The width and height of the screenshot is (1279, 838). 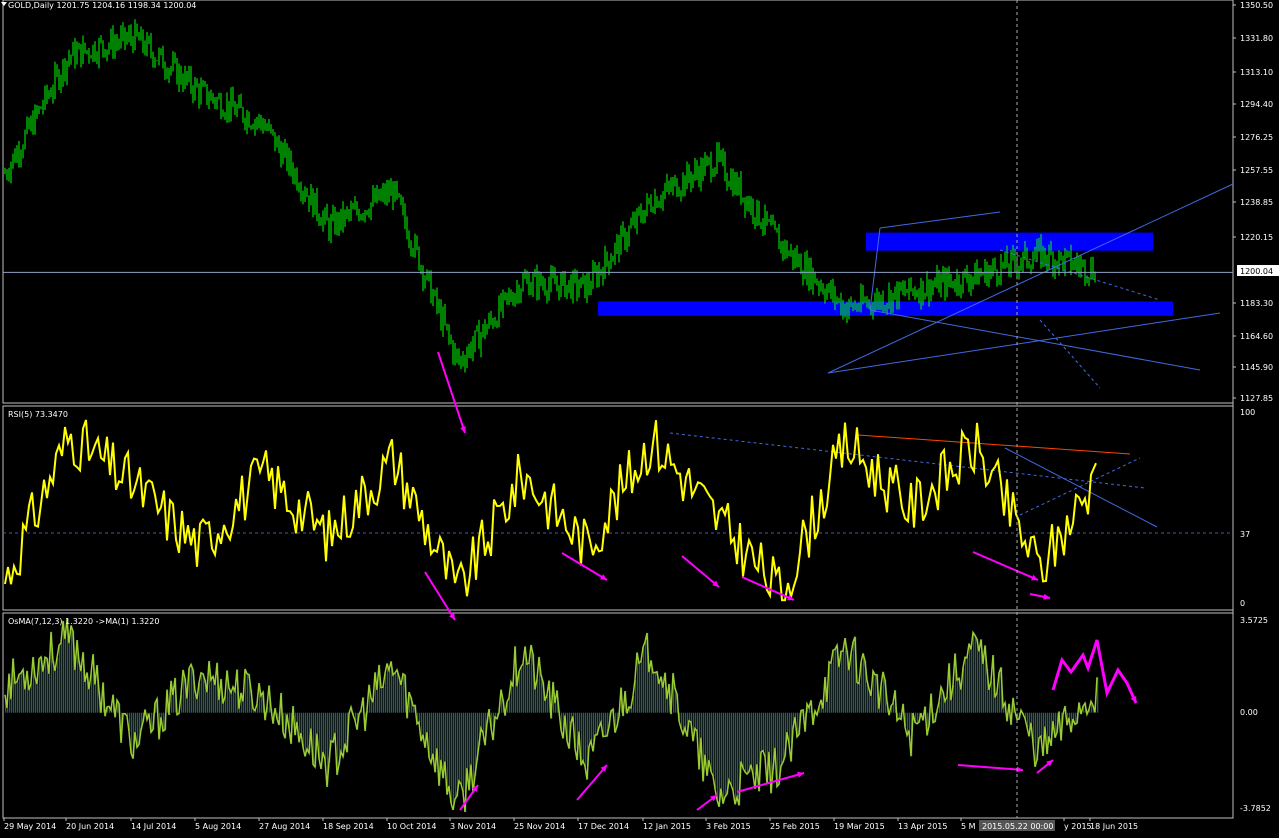 I want to click on time-tick-label: 25 Nov 2014, so click(x=539, y=826).